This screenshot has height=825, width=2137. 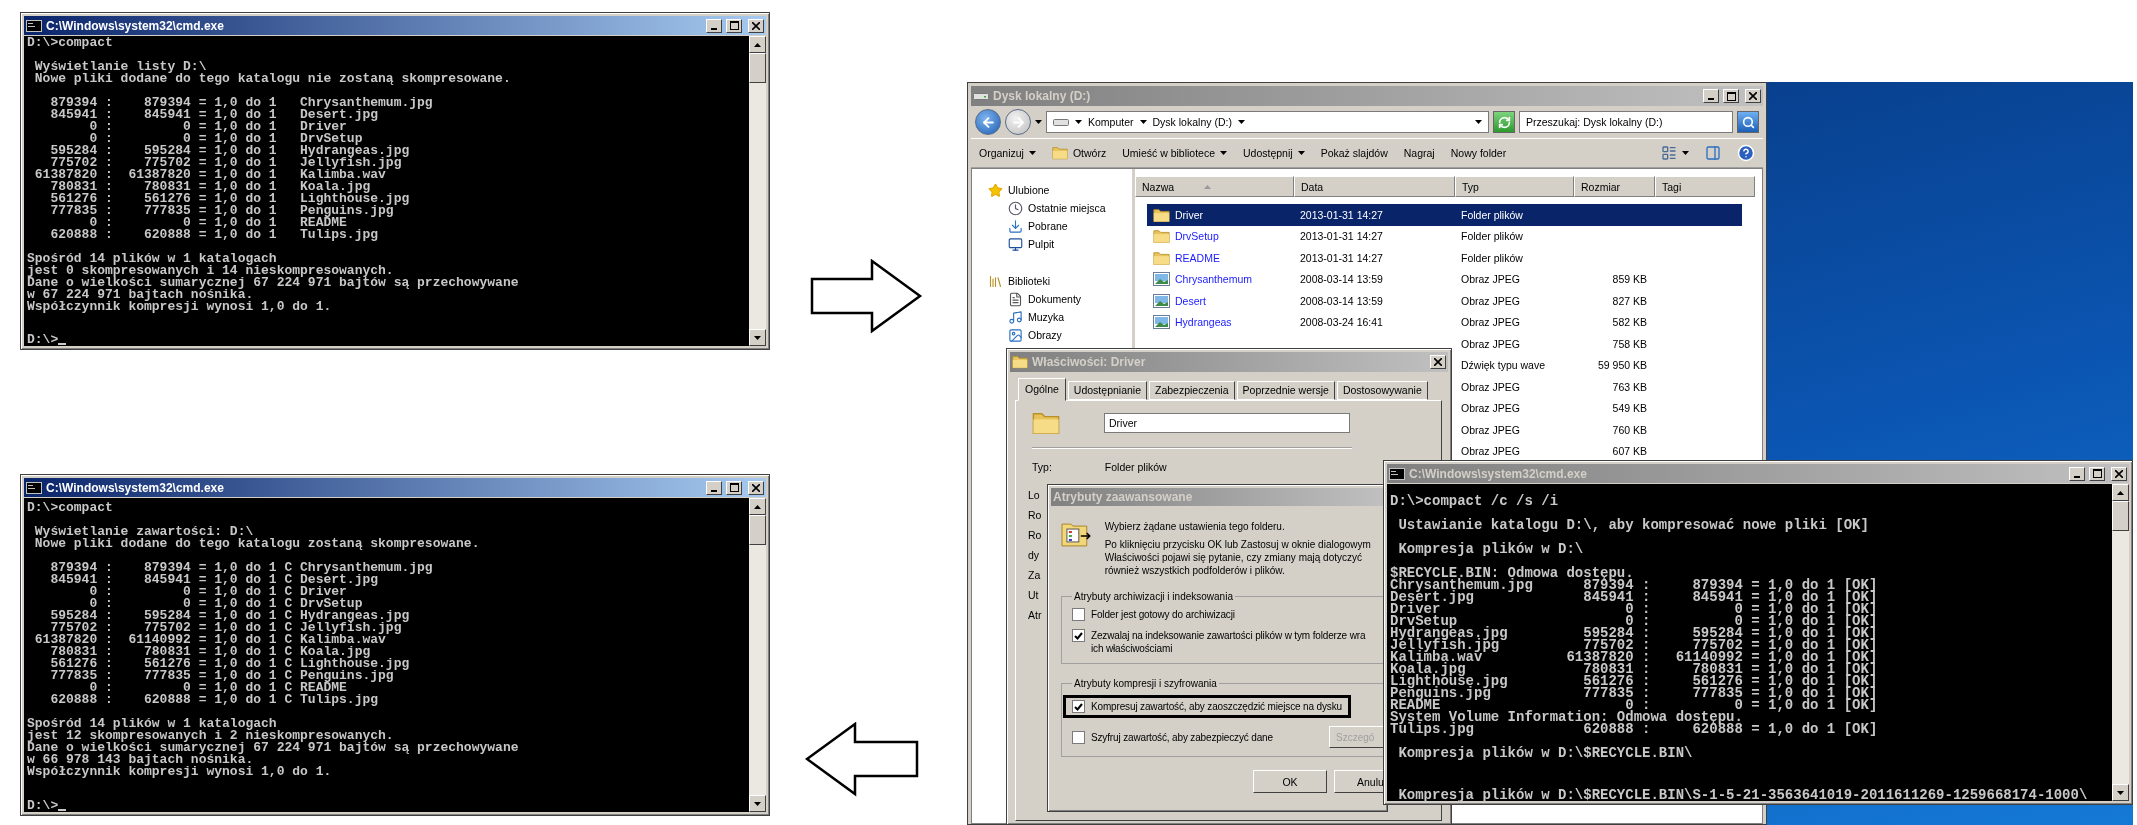 What do you see at coordinates (1444, 215) in the screenshot?
I see `file-row: Driver 2013-01-31 14:27 Folder plików` at bounding box center [1444, 215].